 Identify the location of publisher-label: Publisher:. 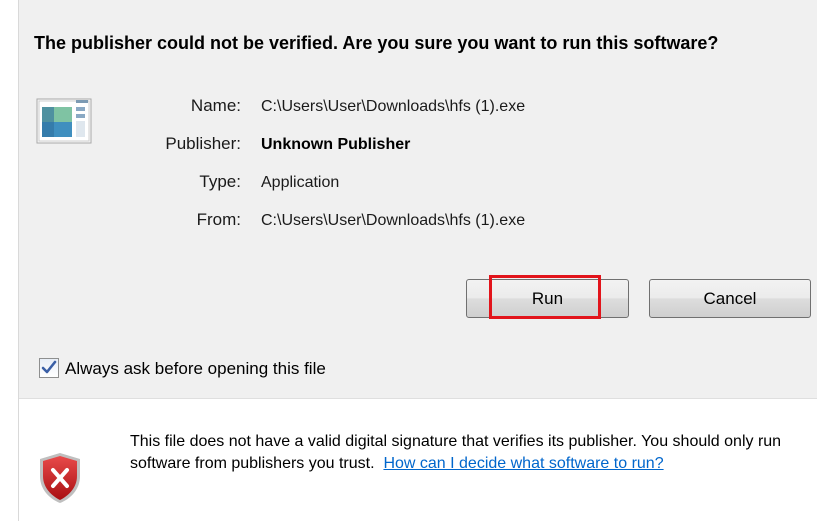
(203, 143).